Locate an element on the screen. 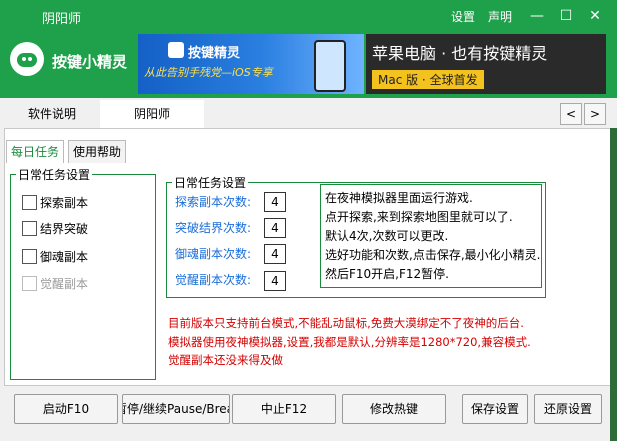 The height and width of the screenshot is (441, 617). ios-ad-banner: 按键精灵 从此告别手残党—iOS专享 is located at coordinates (251, 64).